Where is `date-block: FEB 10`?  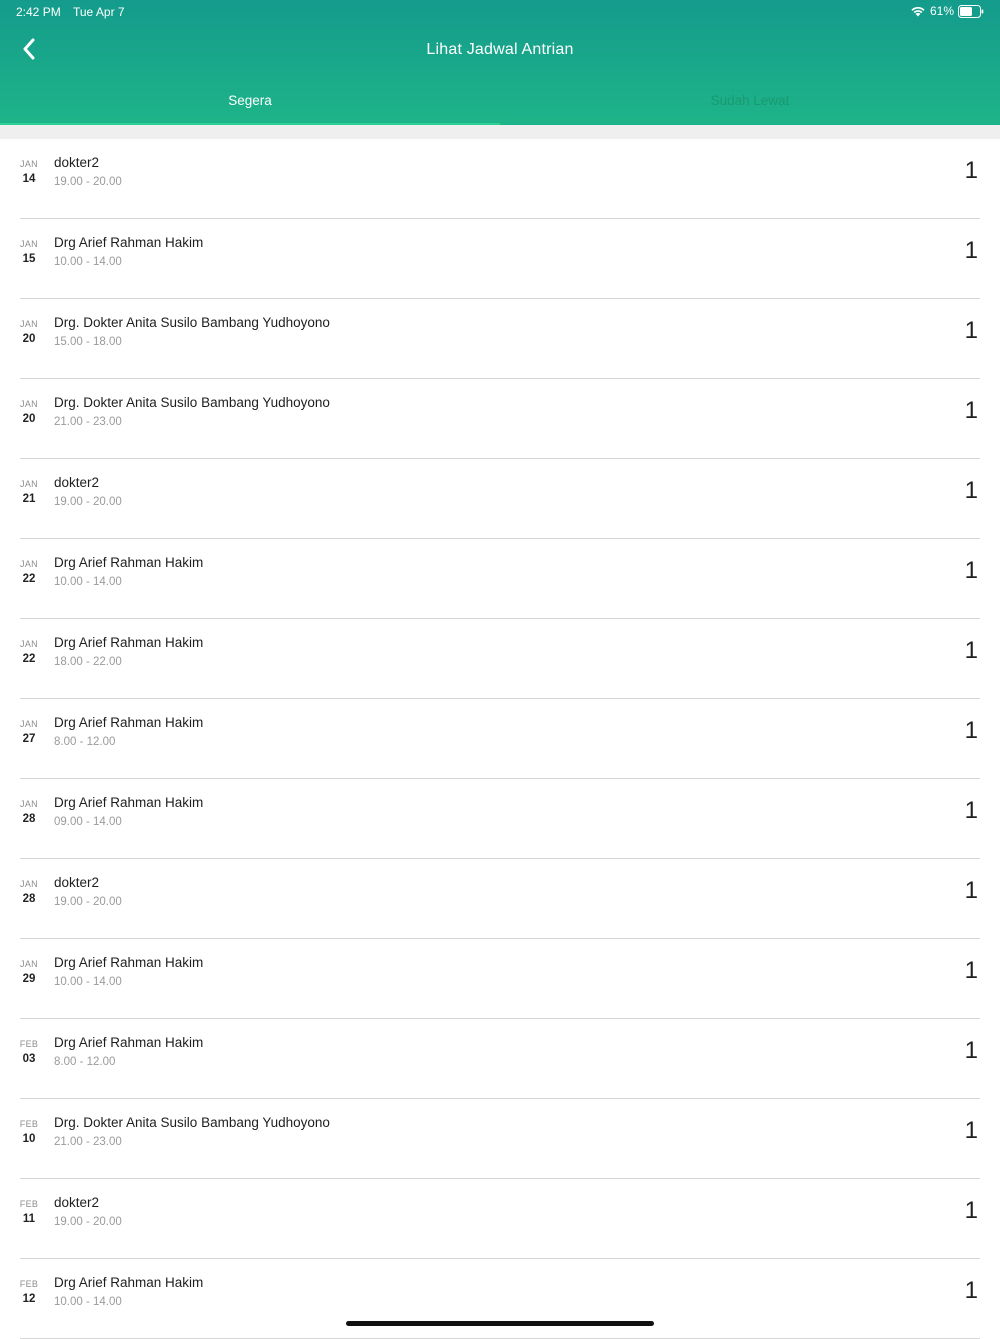
date-block: FEB 10 is located at coordinates (29, 1133).